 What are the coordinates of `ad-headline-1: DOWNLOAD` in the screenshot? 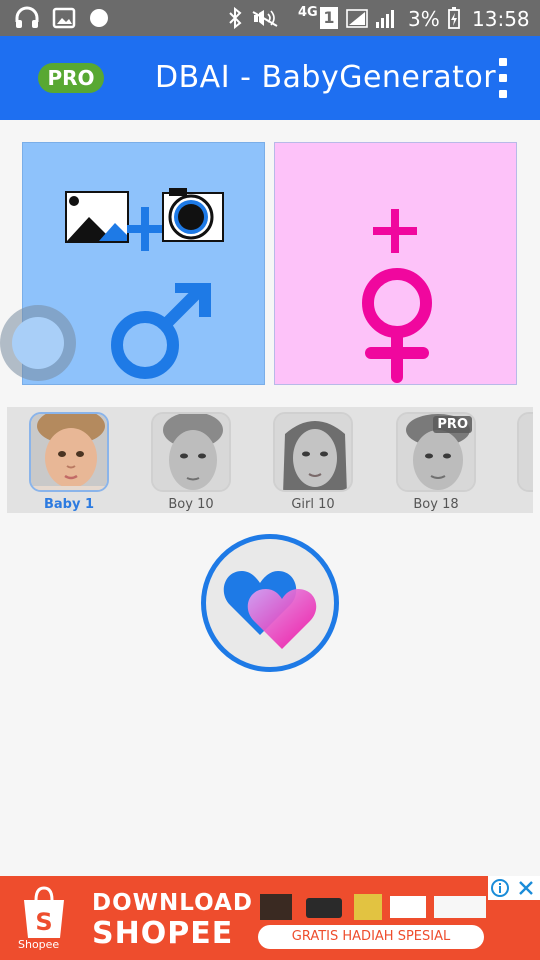 It's located at (172, 903).